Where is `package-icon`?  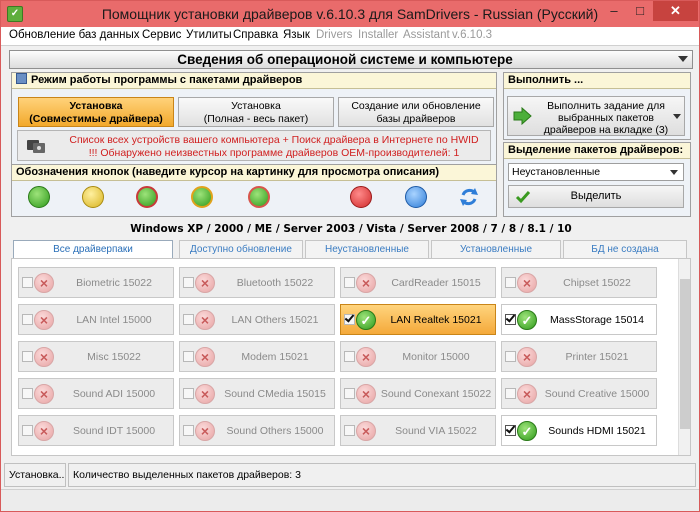 package-icon is located at coordinates (21, 78).